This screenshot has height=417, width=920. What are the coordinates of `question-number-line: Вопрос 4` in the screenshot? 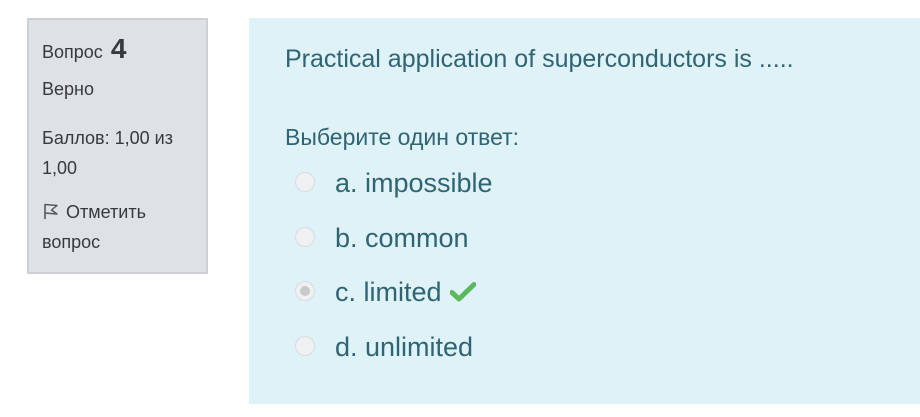 It's located at (118, 50).